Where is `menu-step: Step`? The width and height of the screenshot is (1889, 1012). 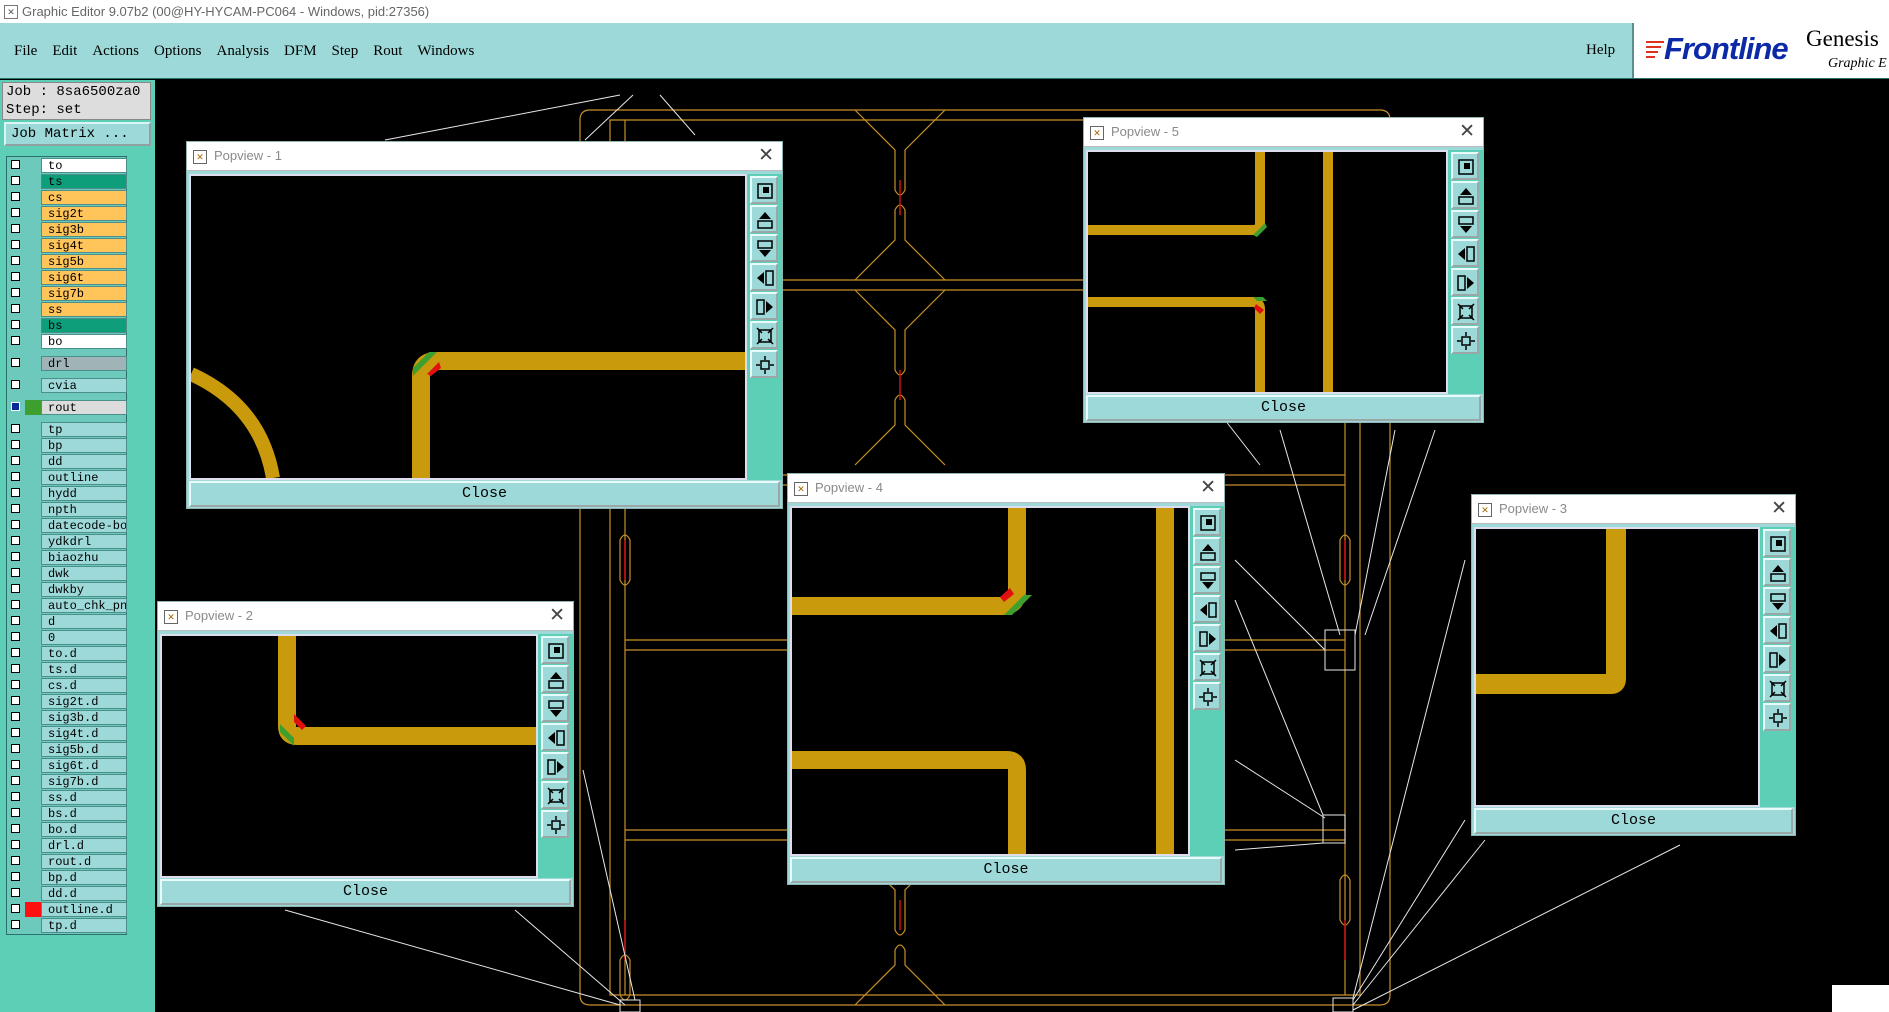 menu-step: Step is located at coordinates (345, 51).